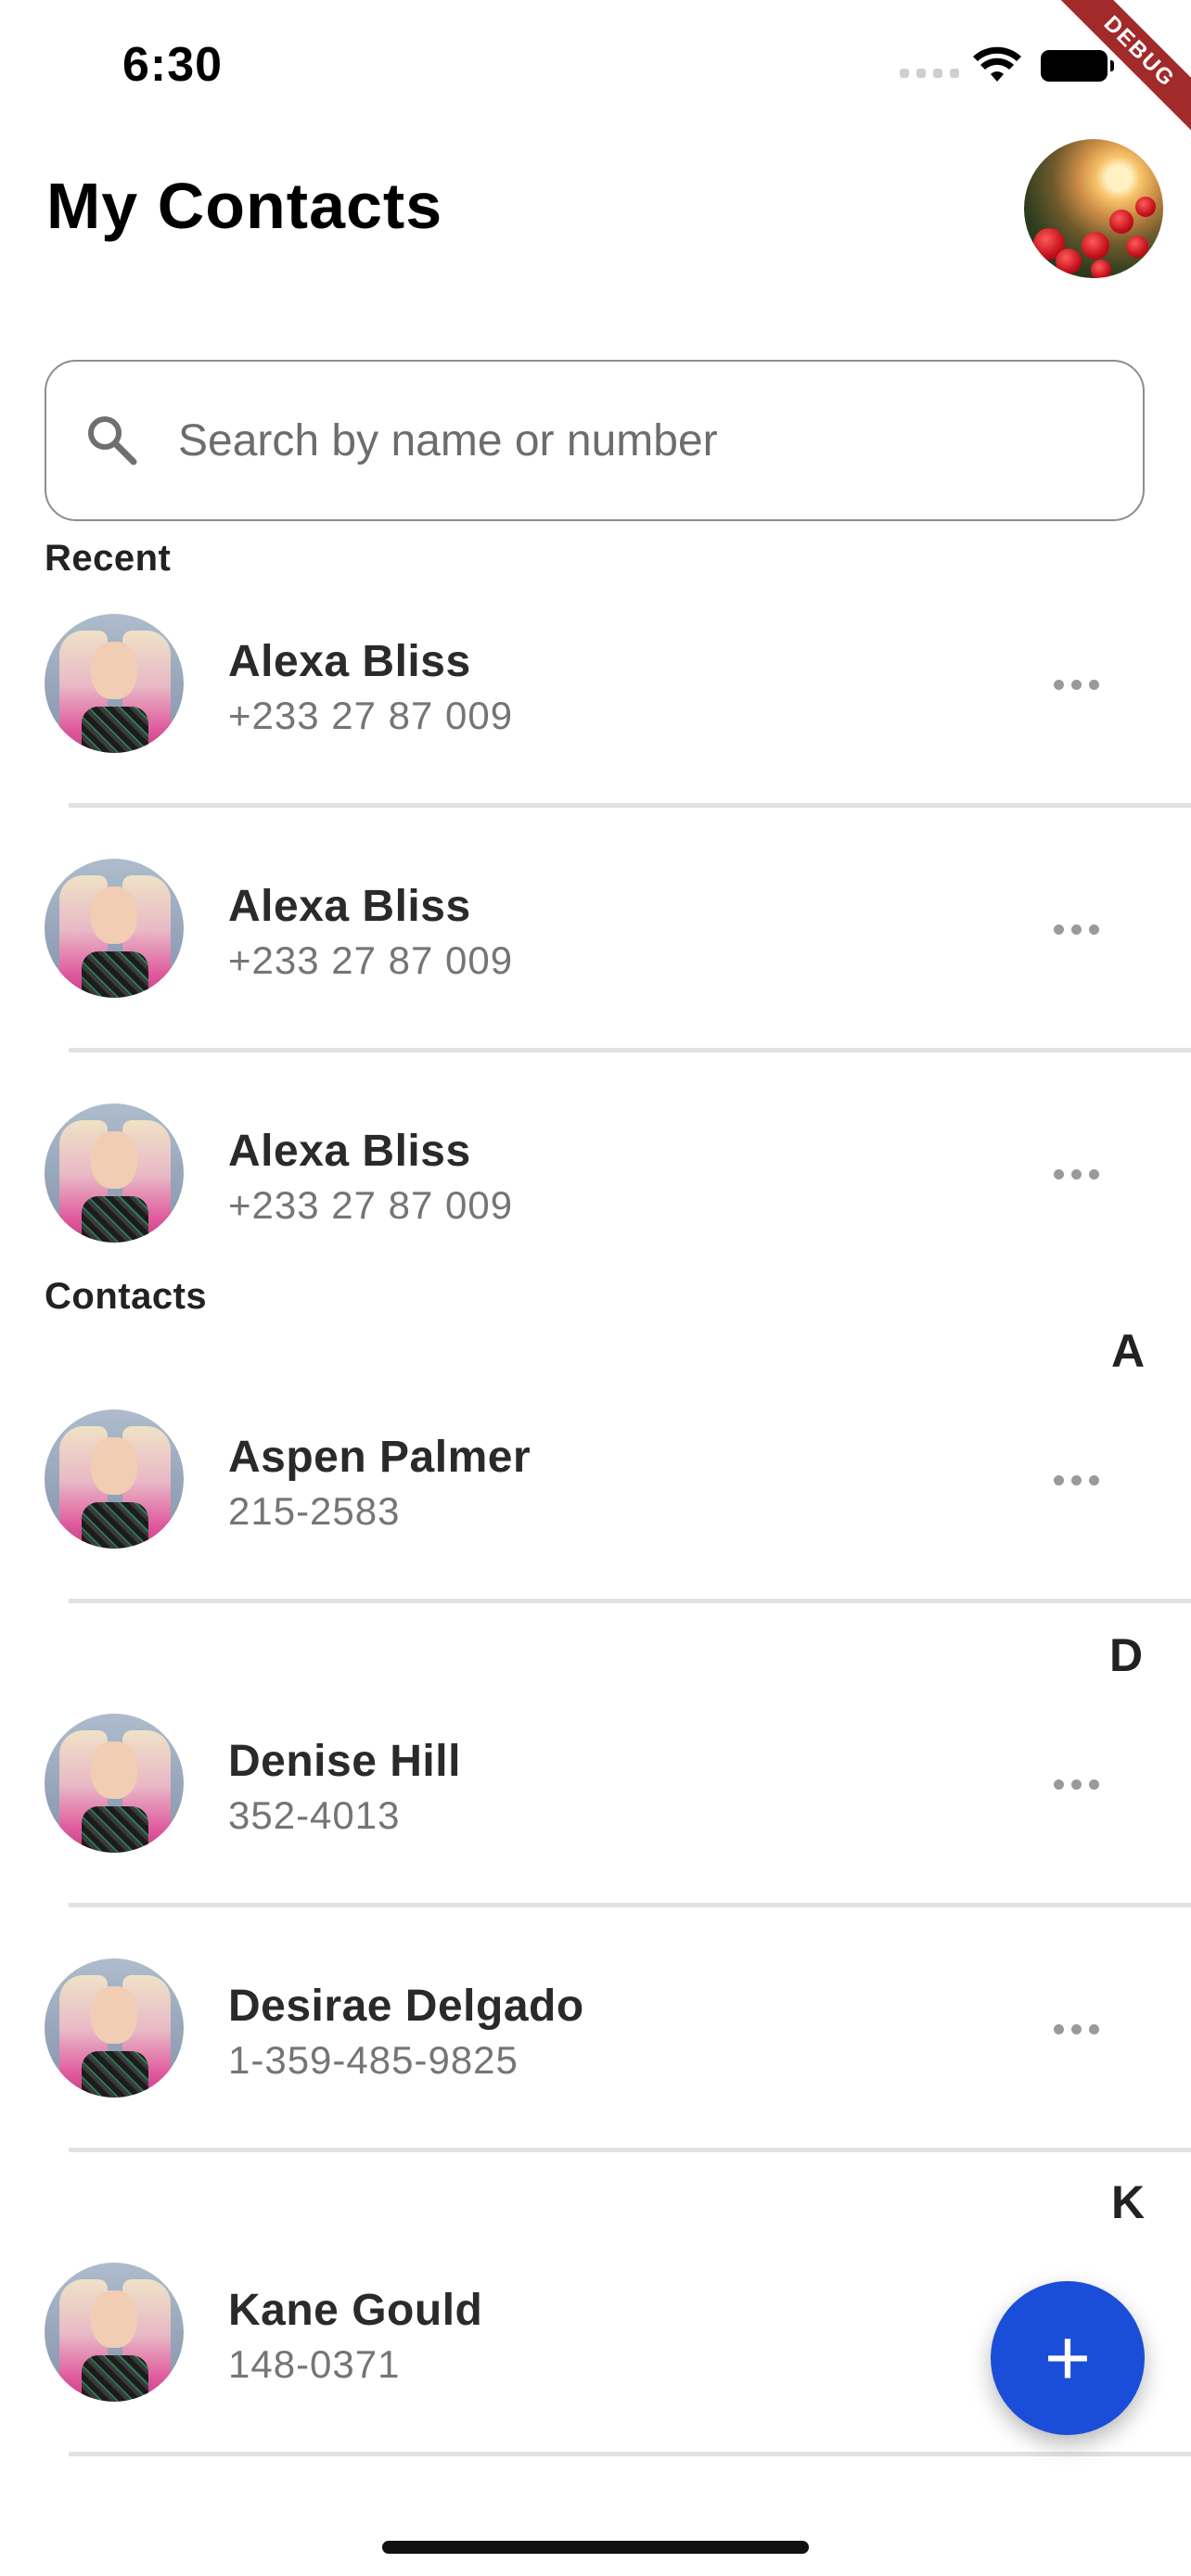 The image size is (1191, 2576). I want to click on section-label-contacts: Contacts, so click(127, 1297).